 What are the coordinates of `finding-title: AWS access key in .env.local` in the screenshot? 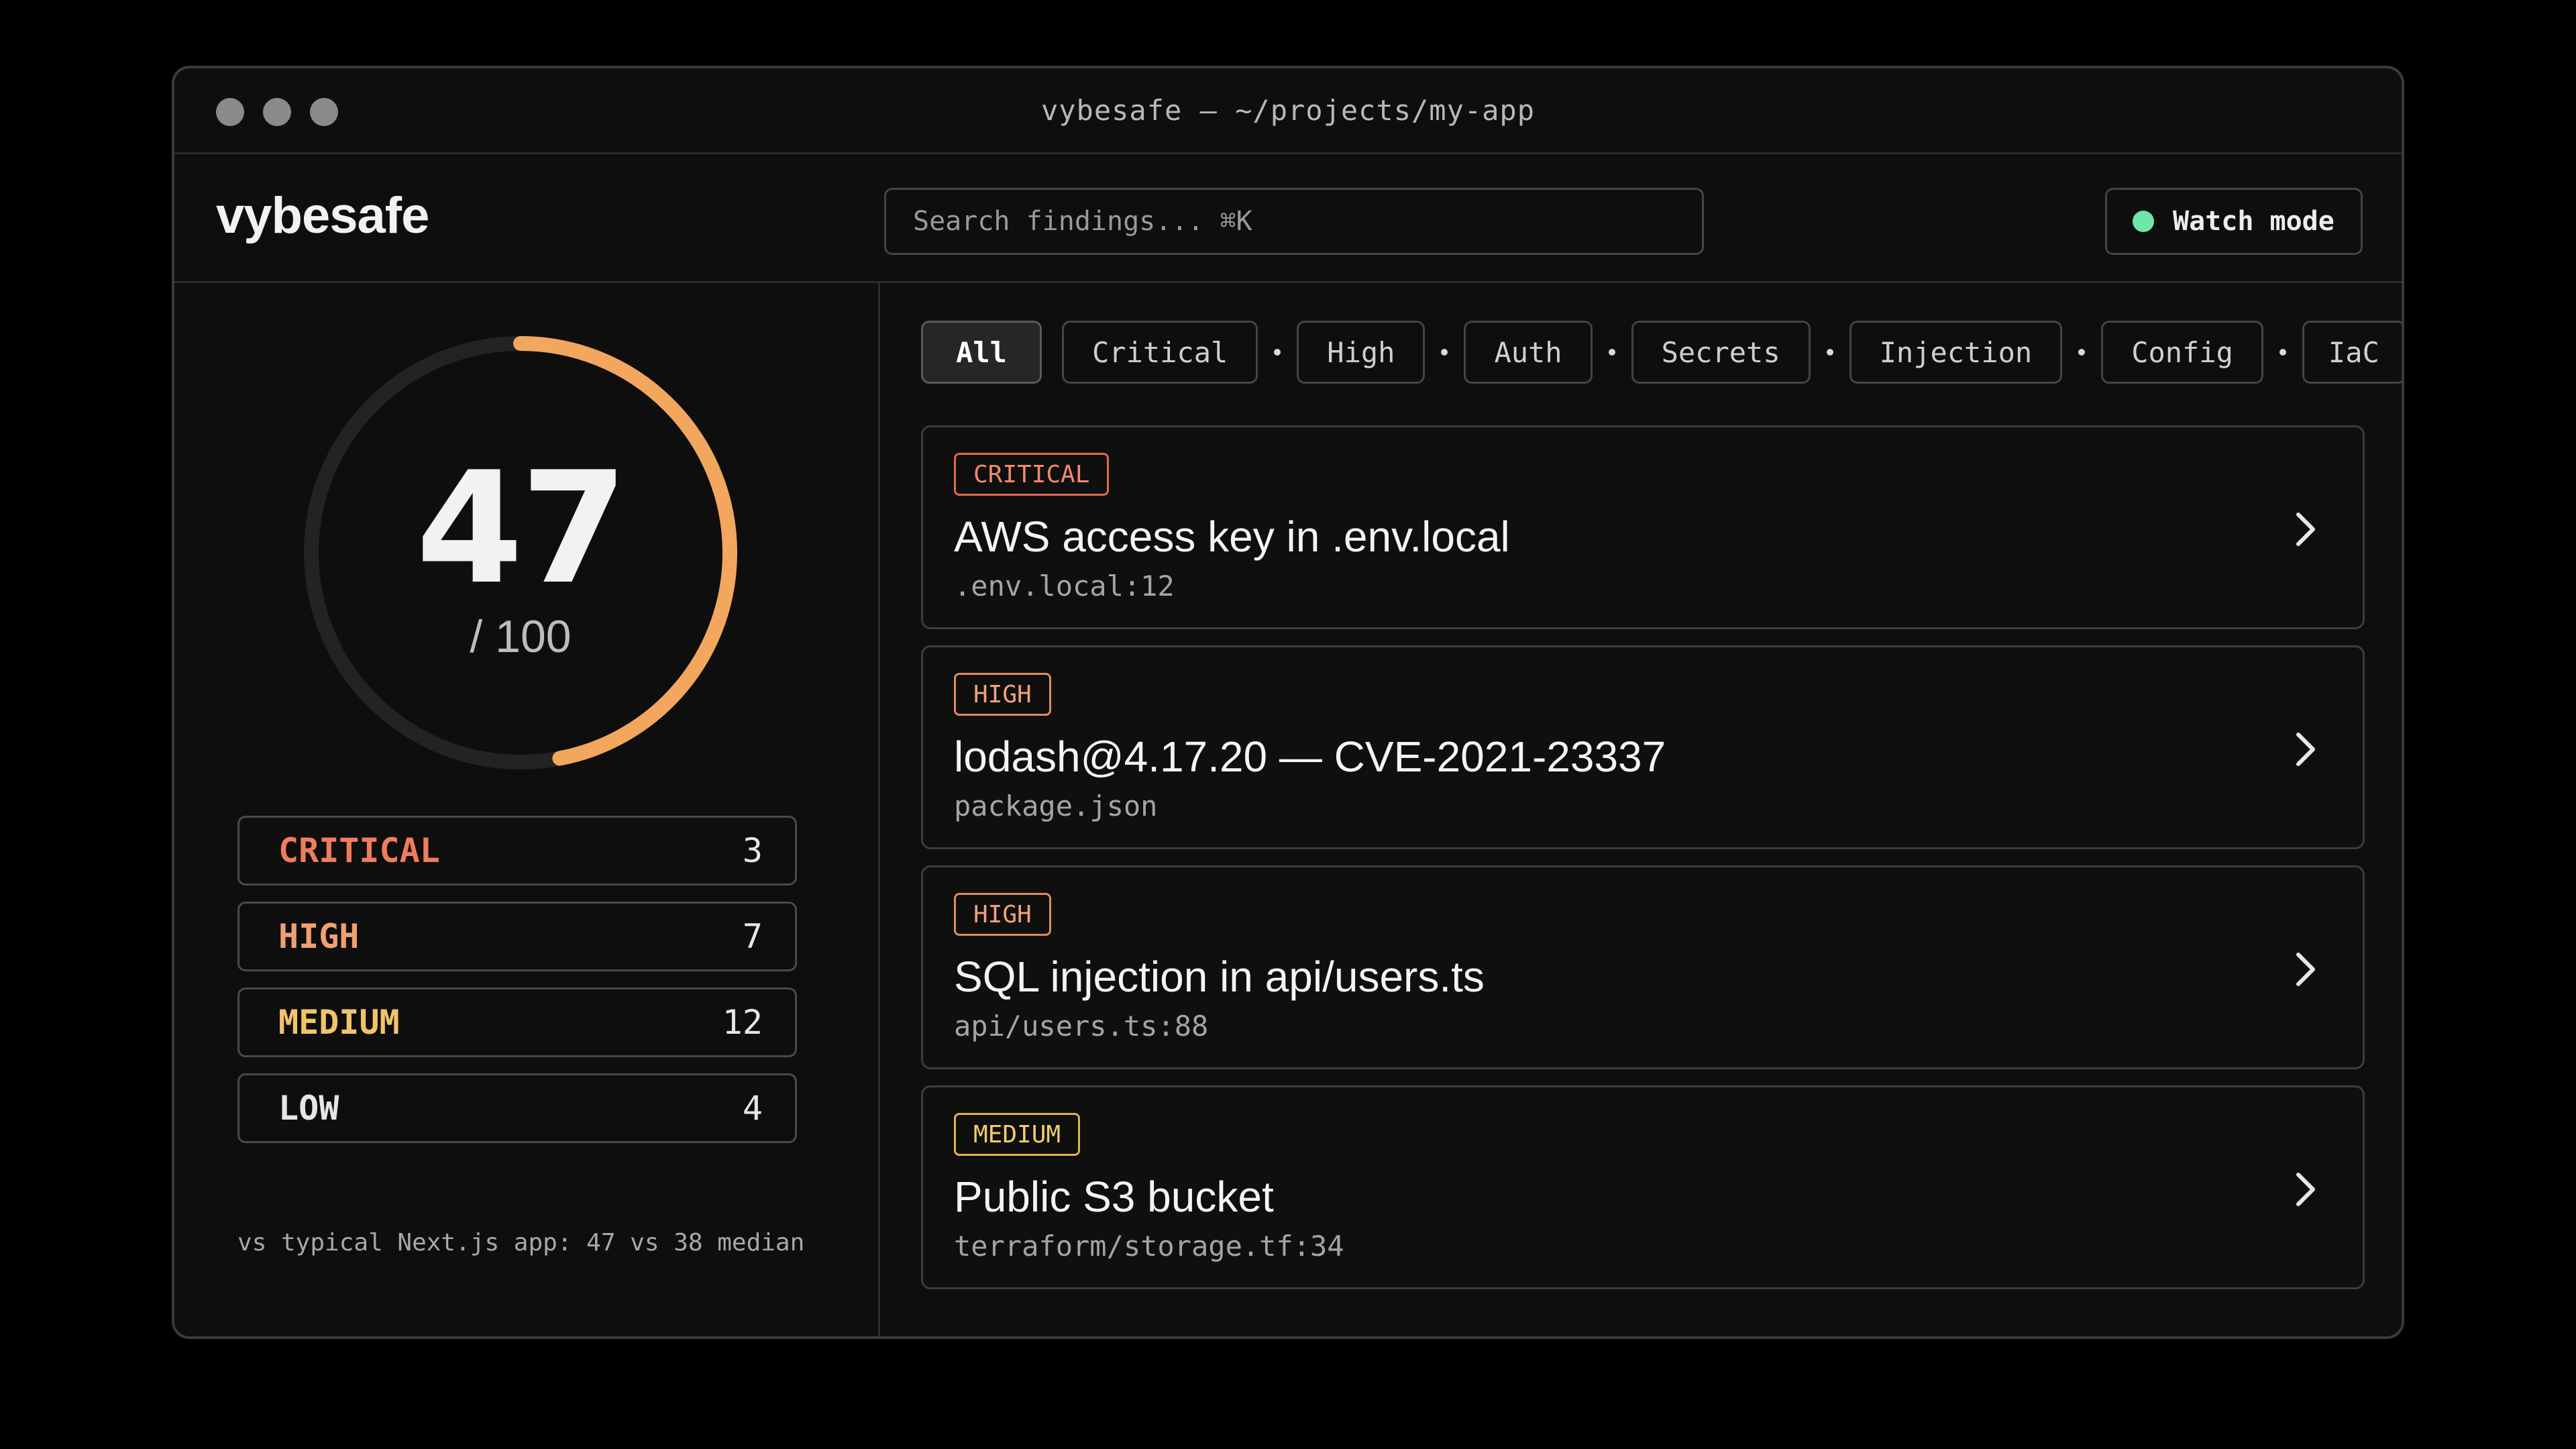 It's located at (1232, 537).